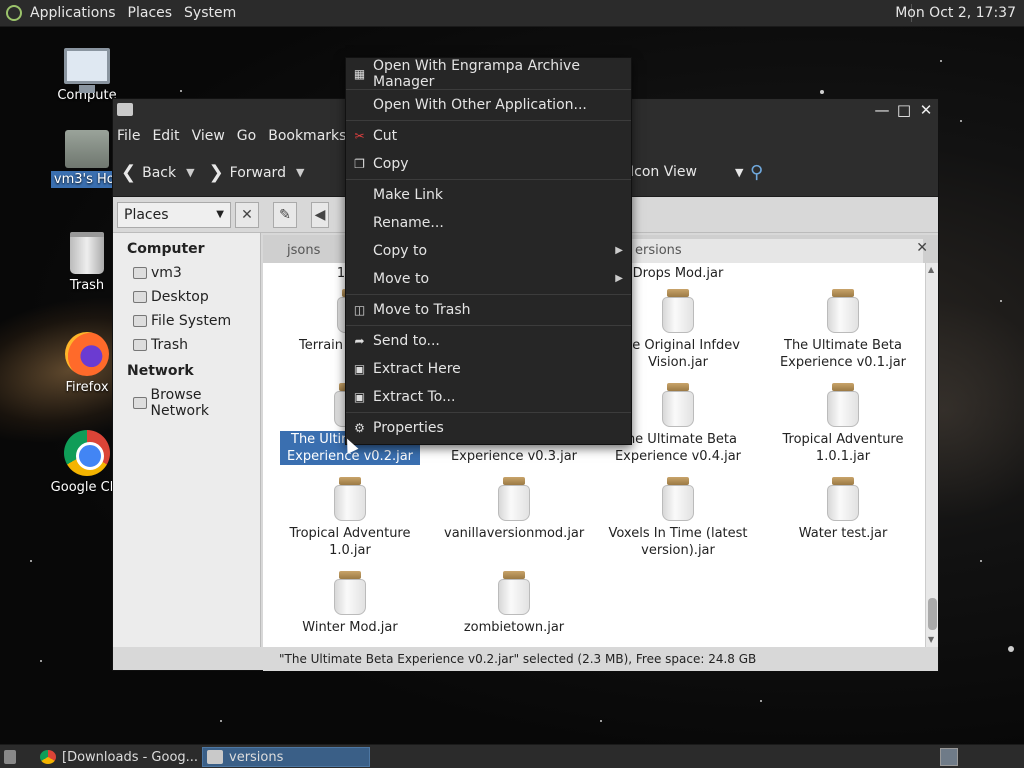  Describe the element at coordinates (359, 369) in the screenshot. I see `extract-icon: ▣` at that location.